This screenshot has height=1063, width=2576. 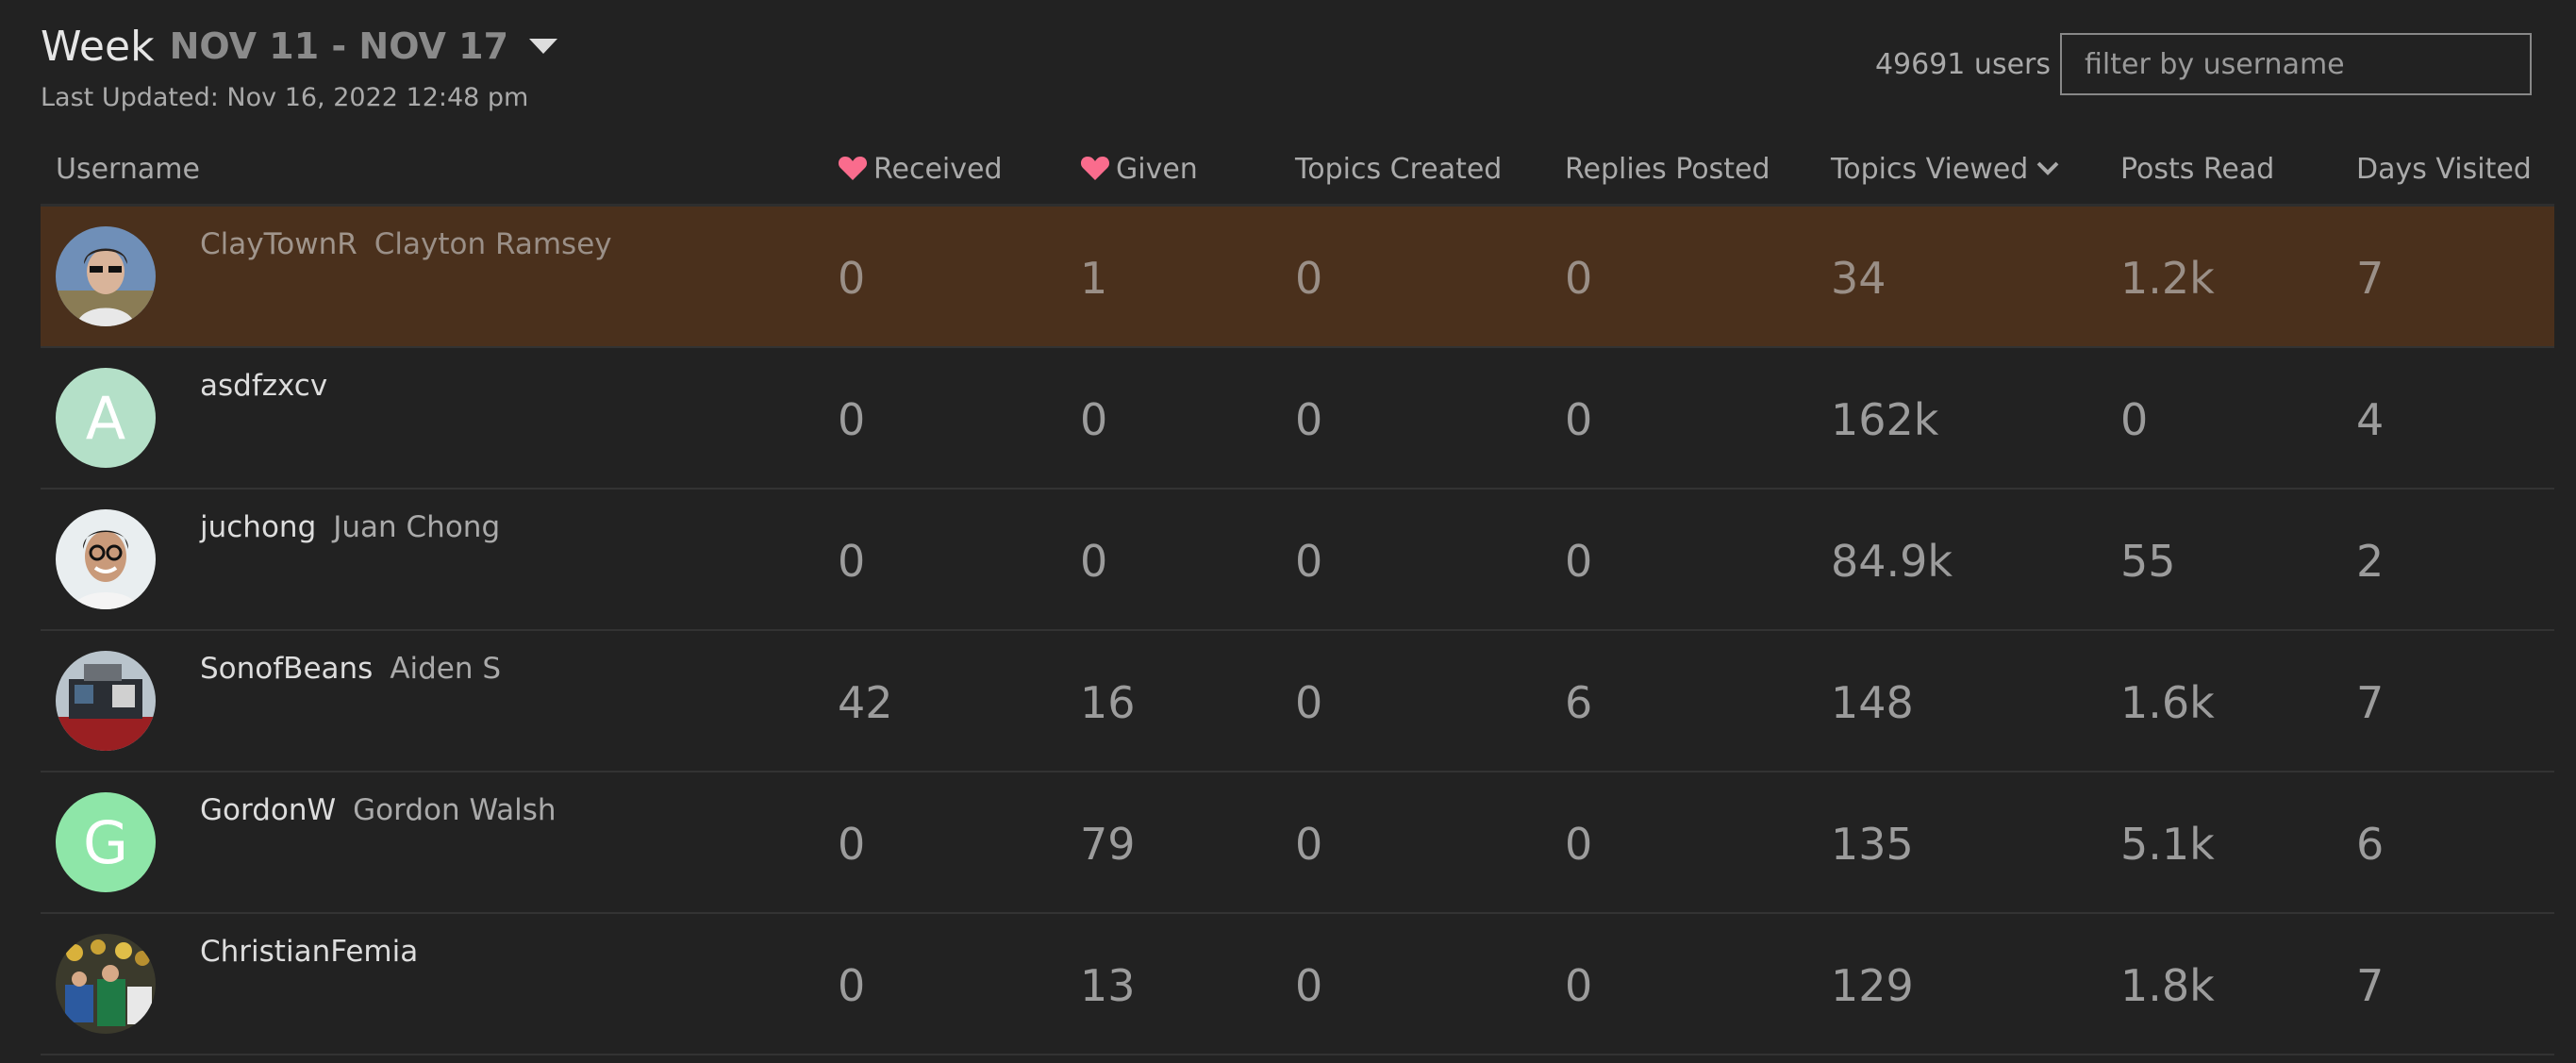 I want to click on topics-viewed-value: 34, so click(x=1975, y=276).